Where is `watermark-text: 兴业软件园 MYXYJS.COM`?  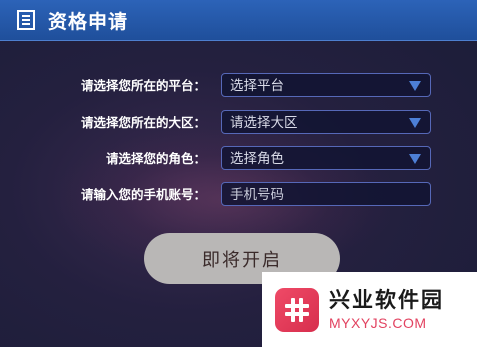
watermark-text: 兴业软件园 MYXYJS.COM is located at coordinates (386, 310).